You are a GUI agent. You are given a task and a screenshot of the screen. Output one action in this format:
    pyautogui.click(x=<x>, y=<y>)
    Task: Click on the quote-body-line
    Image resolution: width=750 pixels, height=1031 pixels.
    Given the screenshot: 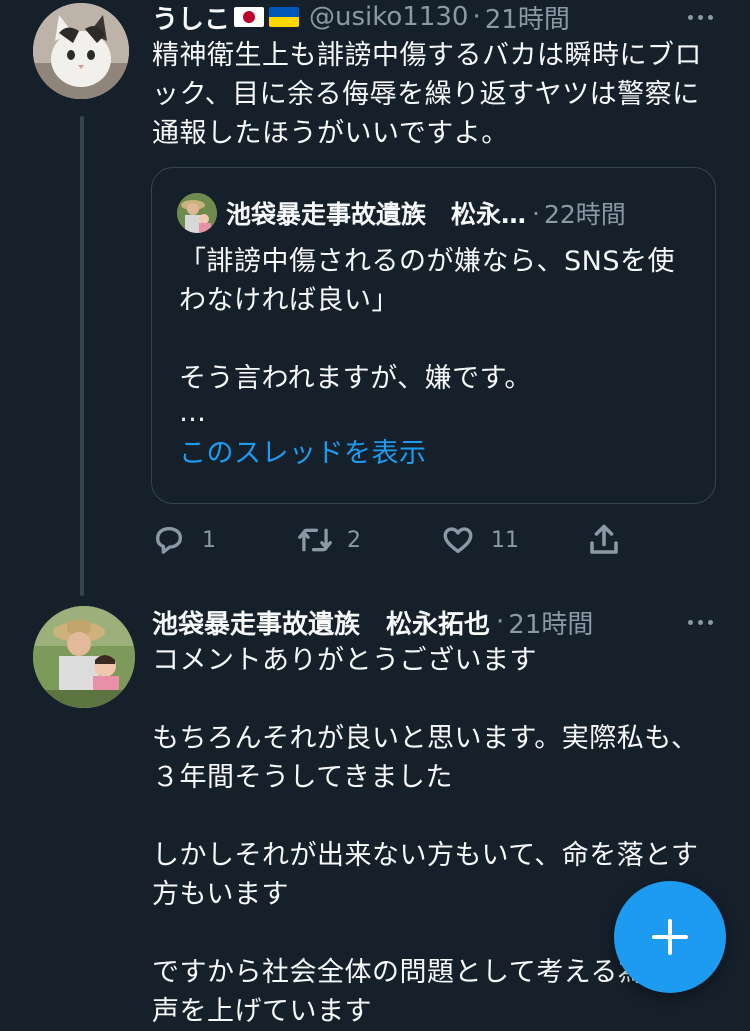 What is the action you would take?
    pyautogui.click(x=427, y=339)
    